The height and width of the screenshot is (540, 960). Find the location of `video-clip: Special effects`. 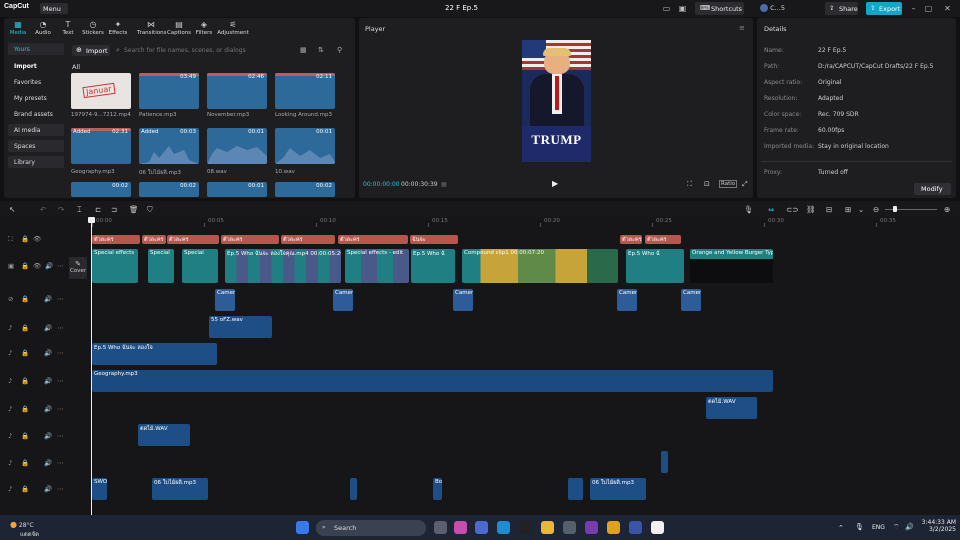

video-clip: Special effects is located at coordinates (115, 266).